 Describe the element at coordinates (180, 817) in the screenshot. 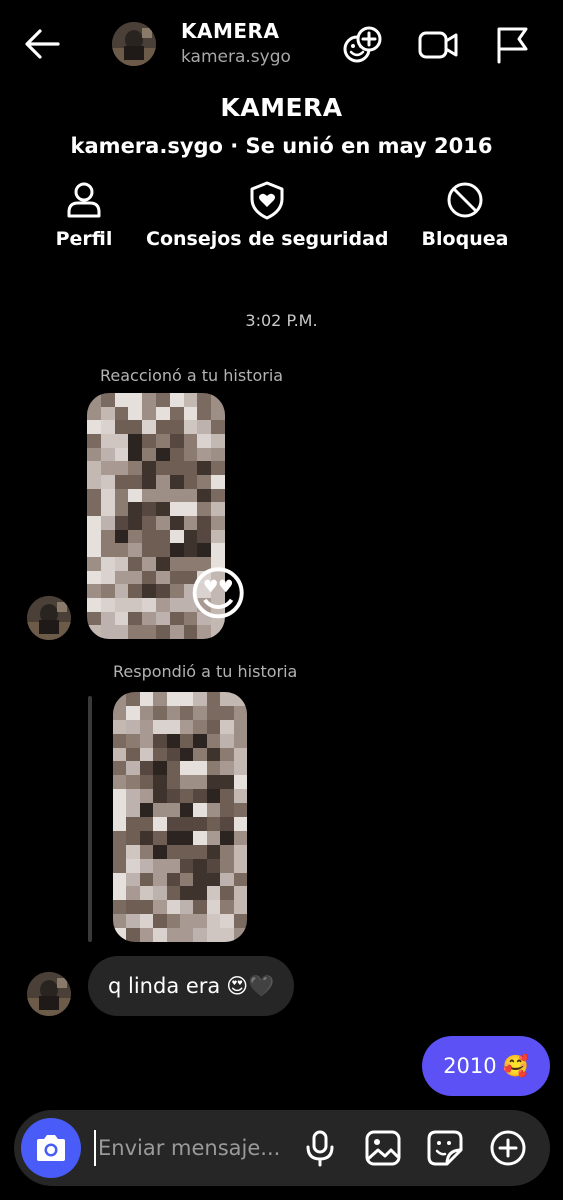

I see `replied-story-thumbnail` at that location.